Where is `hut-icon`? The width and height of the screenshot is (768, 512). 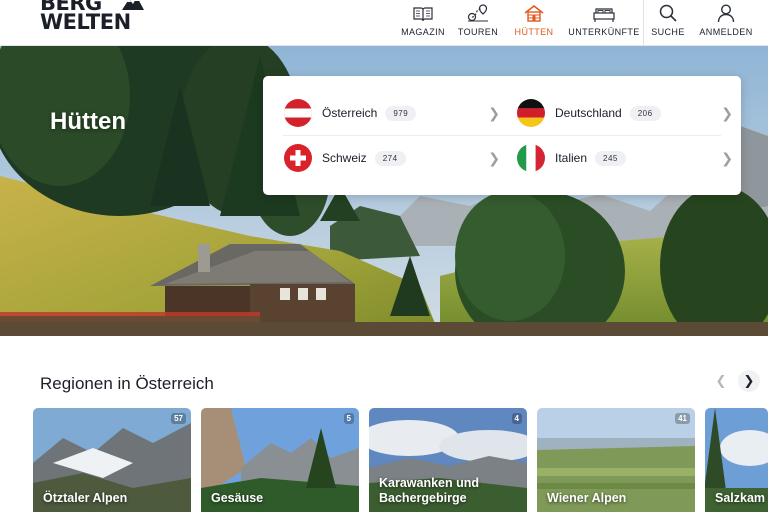 hut-icon is located at coordinates (534, 11).